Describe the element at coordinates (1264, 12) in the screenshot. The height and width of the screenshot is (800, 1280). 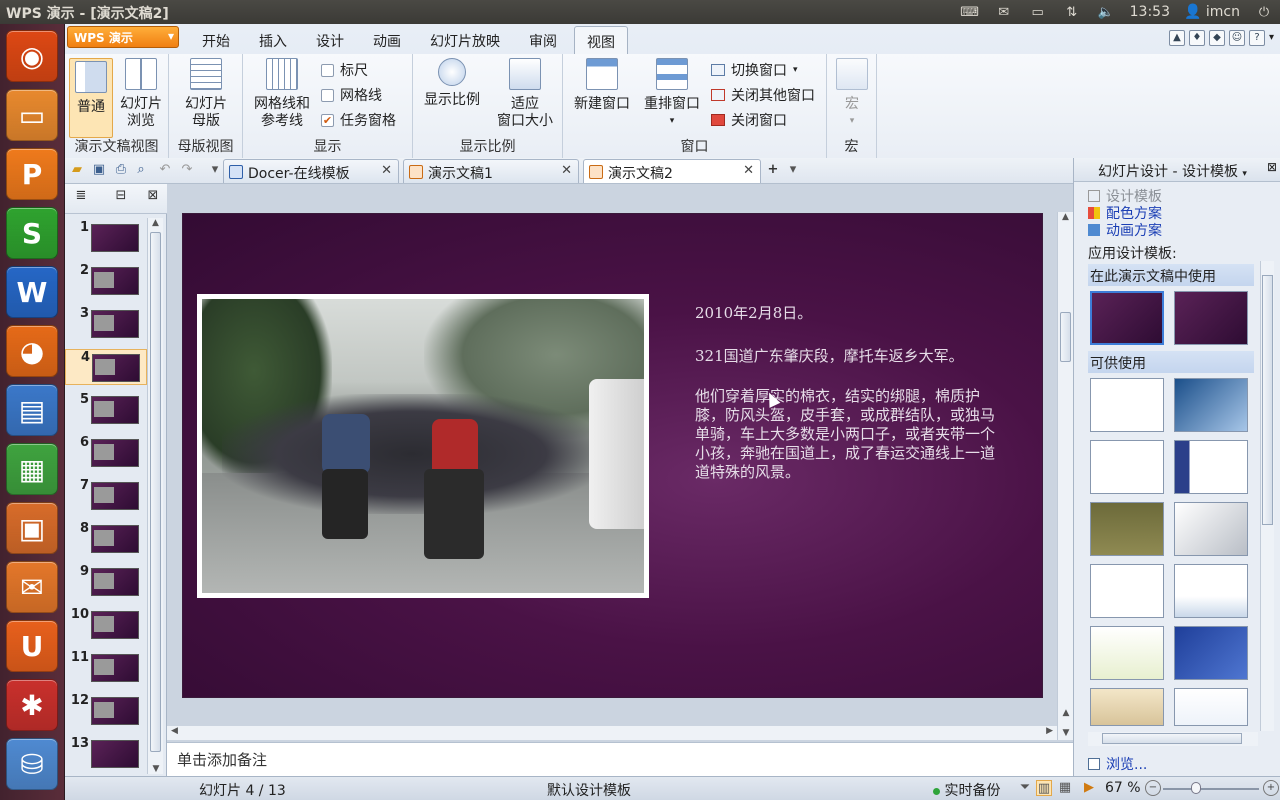
I see `power-icon: ⏻` at that location.